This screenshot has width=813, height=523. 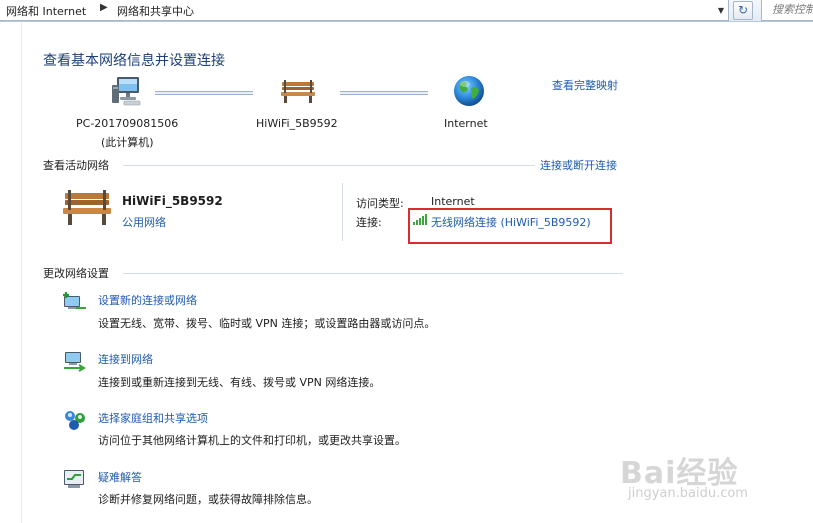 What do you see at coordinates (252, 440) in the screenshot?
I see `homegroup-sharing-desc: 访问位于其他网络计算机上的文件和打印机，或更改共享设置。` at bounding box center [252, 440].